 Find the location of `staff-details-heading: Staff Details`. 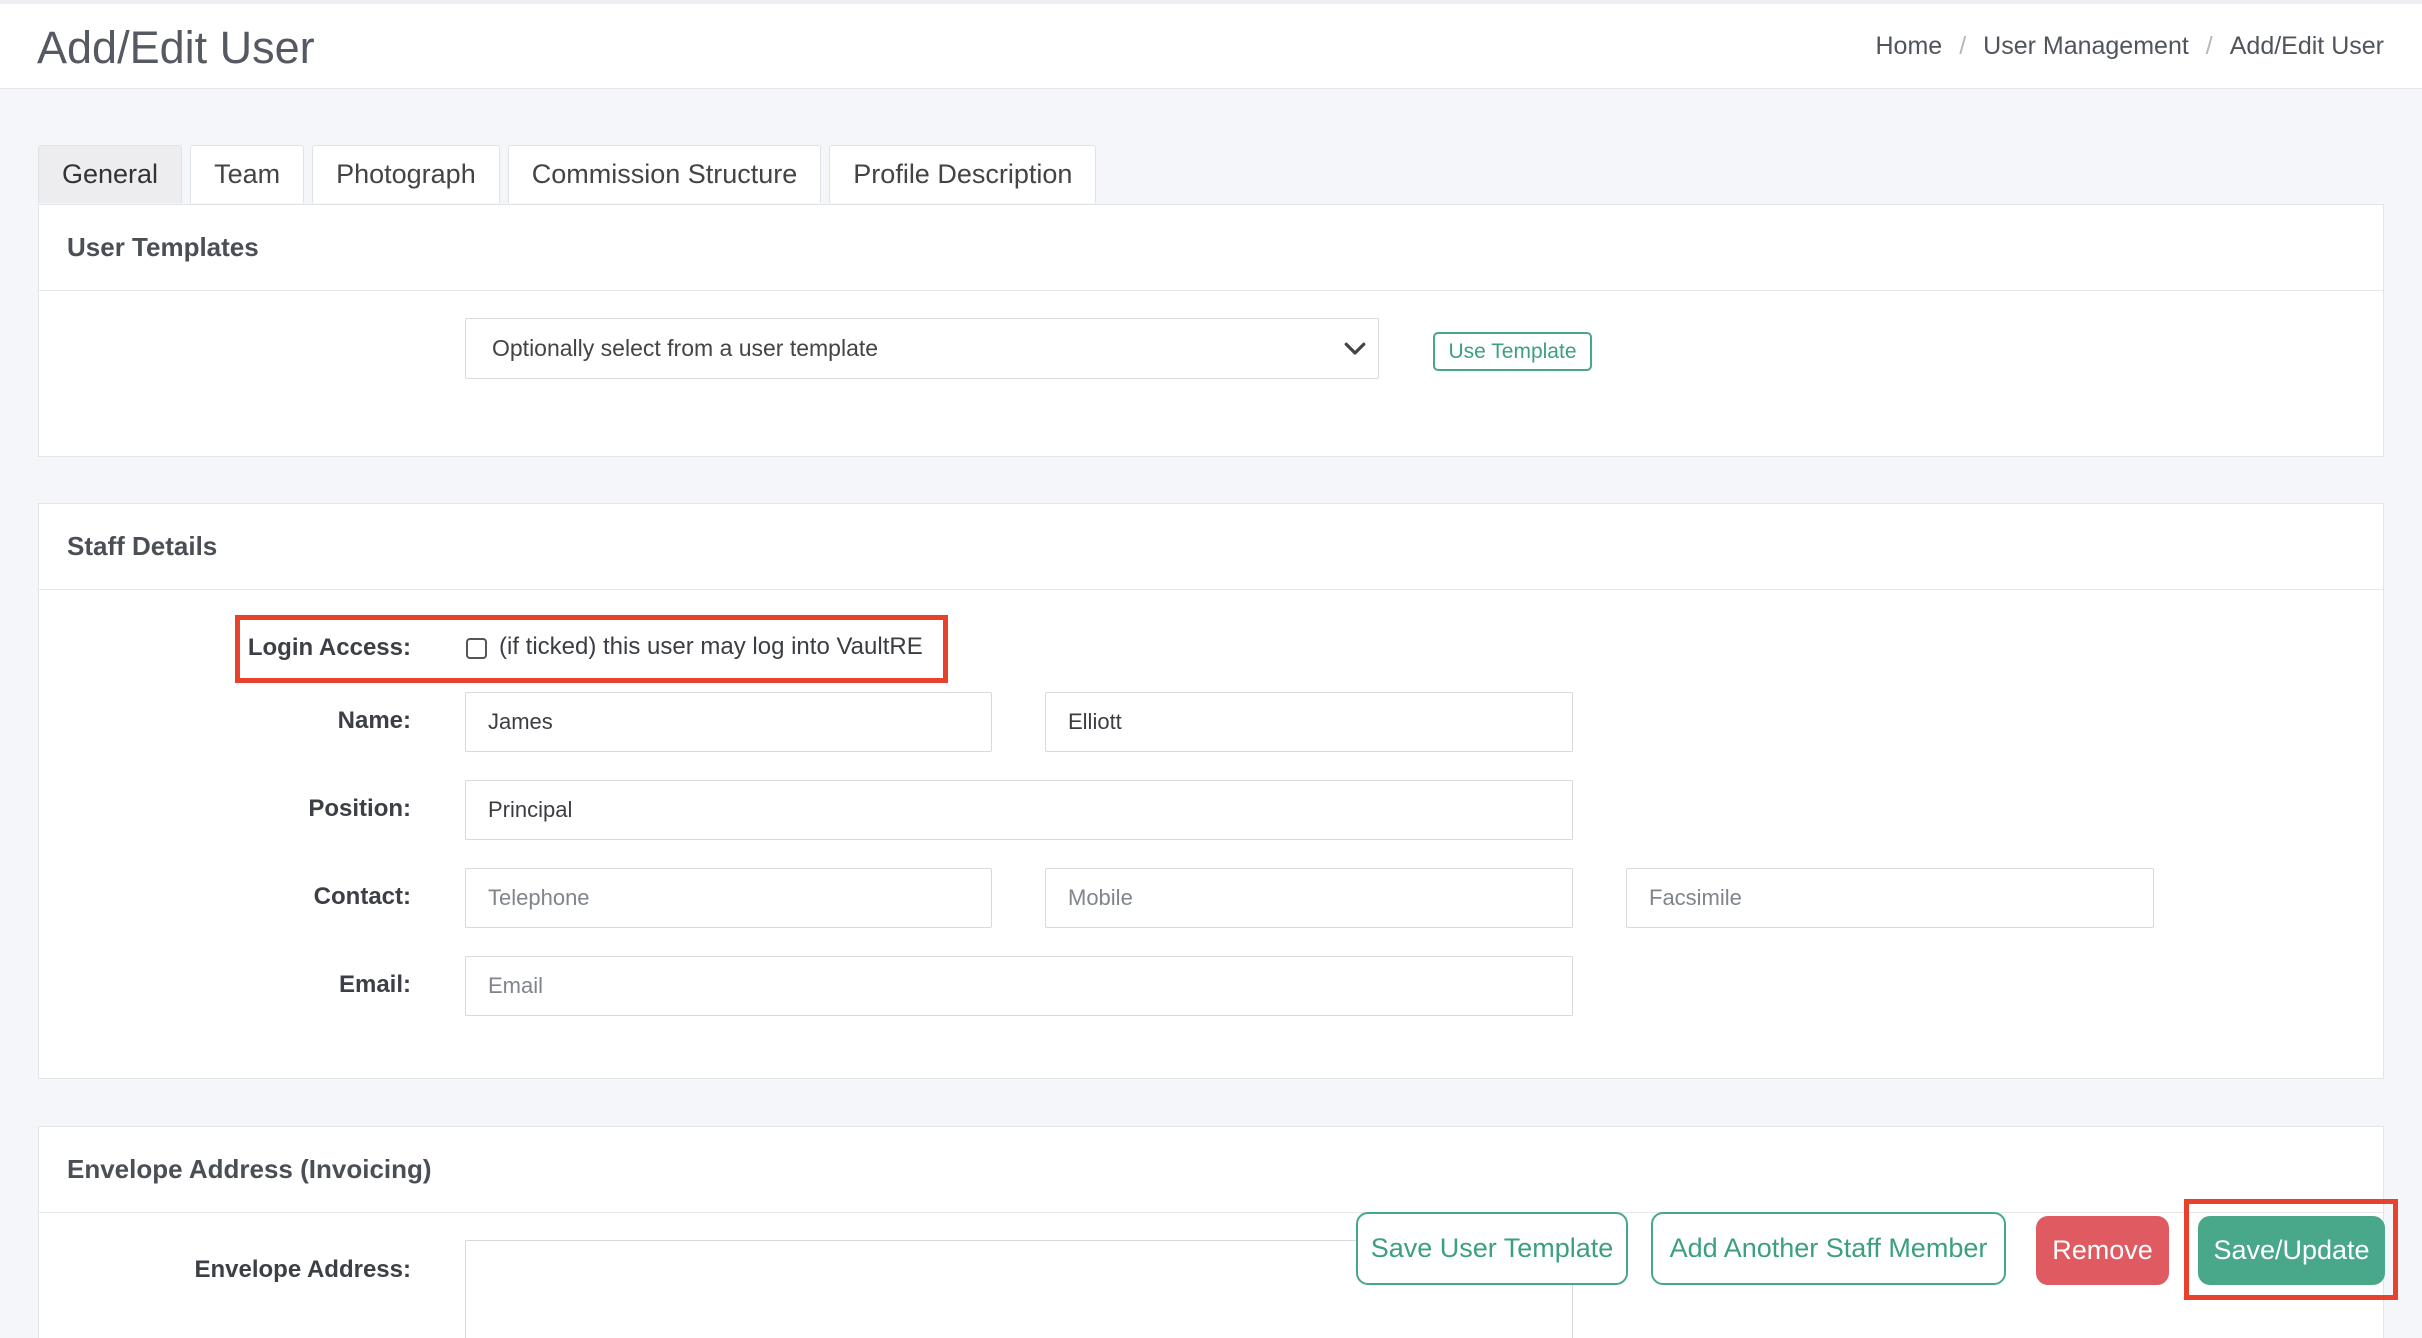

staff-details-heading: Staff Details is located at coordinates (1211, 547).